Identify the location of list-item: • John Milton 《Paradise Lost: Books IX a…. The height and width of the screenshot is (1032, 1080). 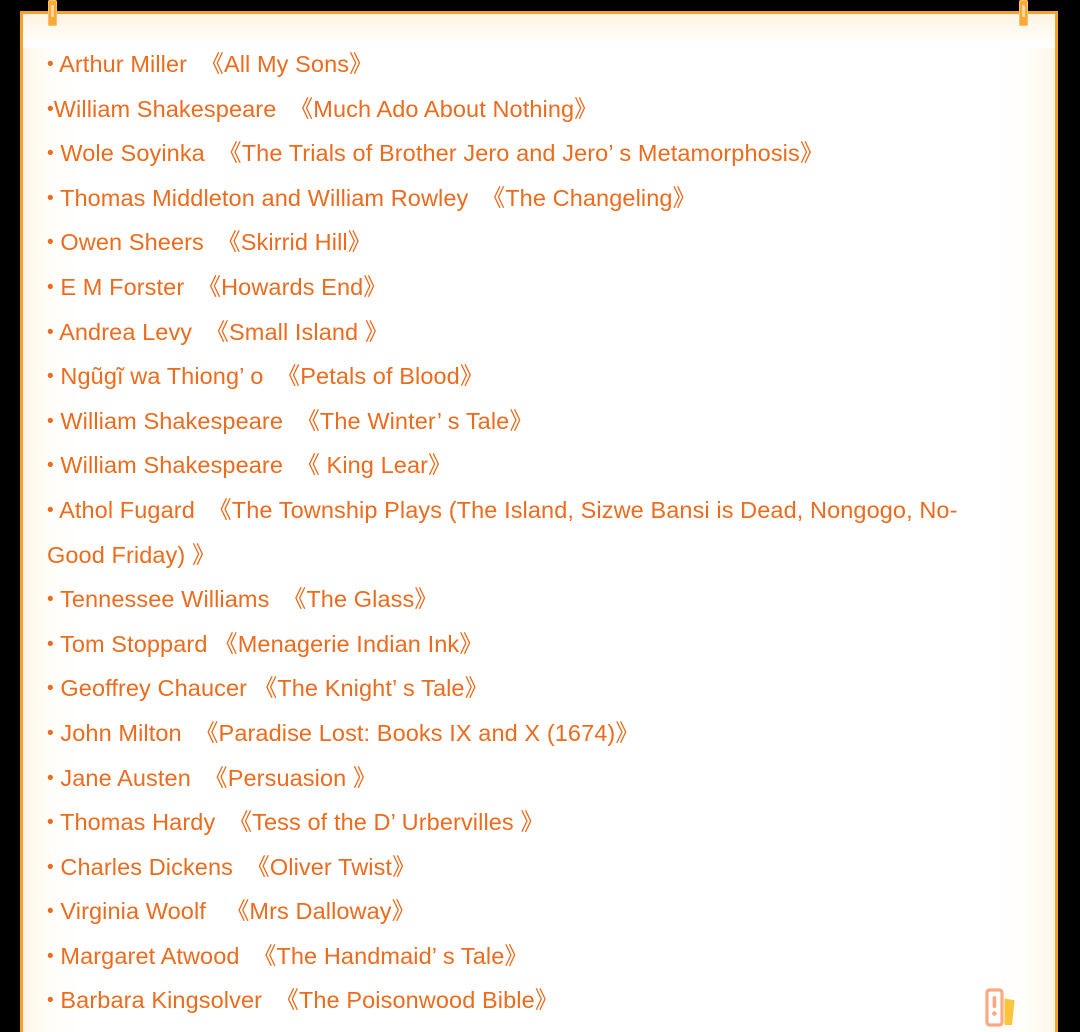
(519, 733).